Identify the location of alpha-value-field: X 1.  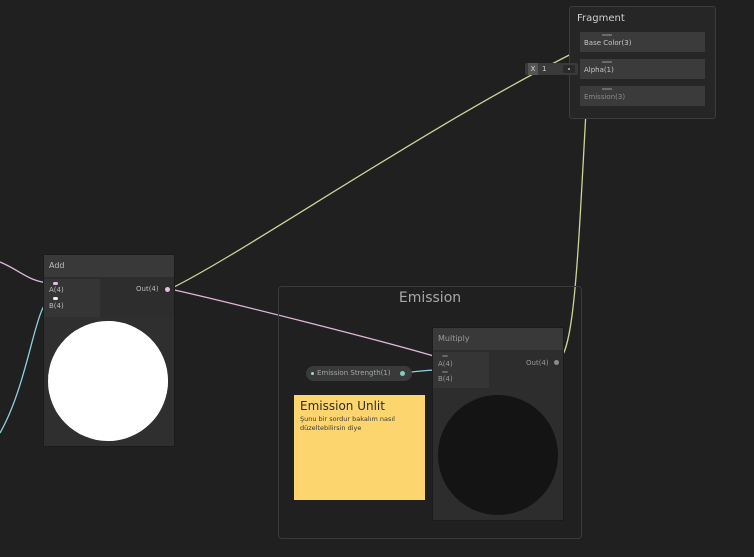
(551, 69).